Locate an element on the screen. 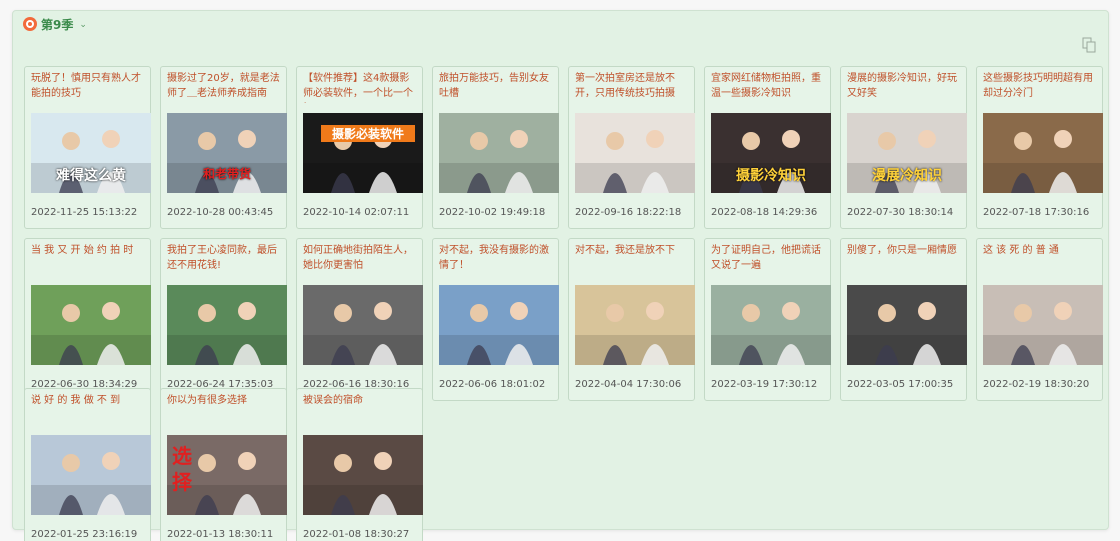  video-title: 被误会的宿命 is located at coordinates (361, 409).